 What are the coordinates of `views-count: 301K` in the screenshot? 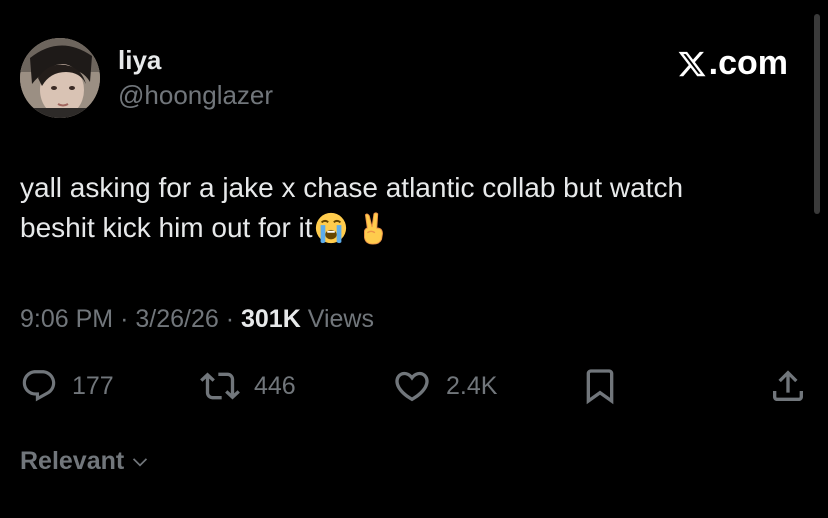 It's located at (271, 319).